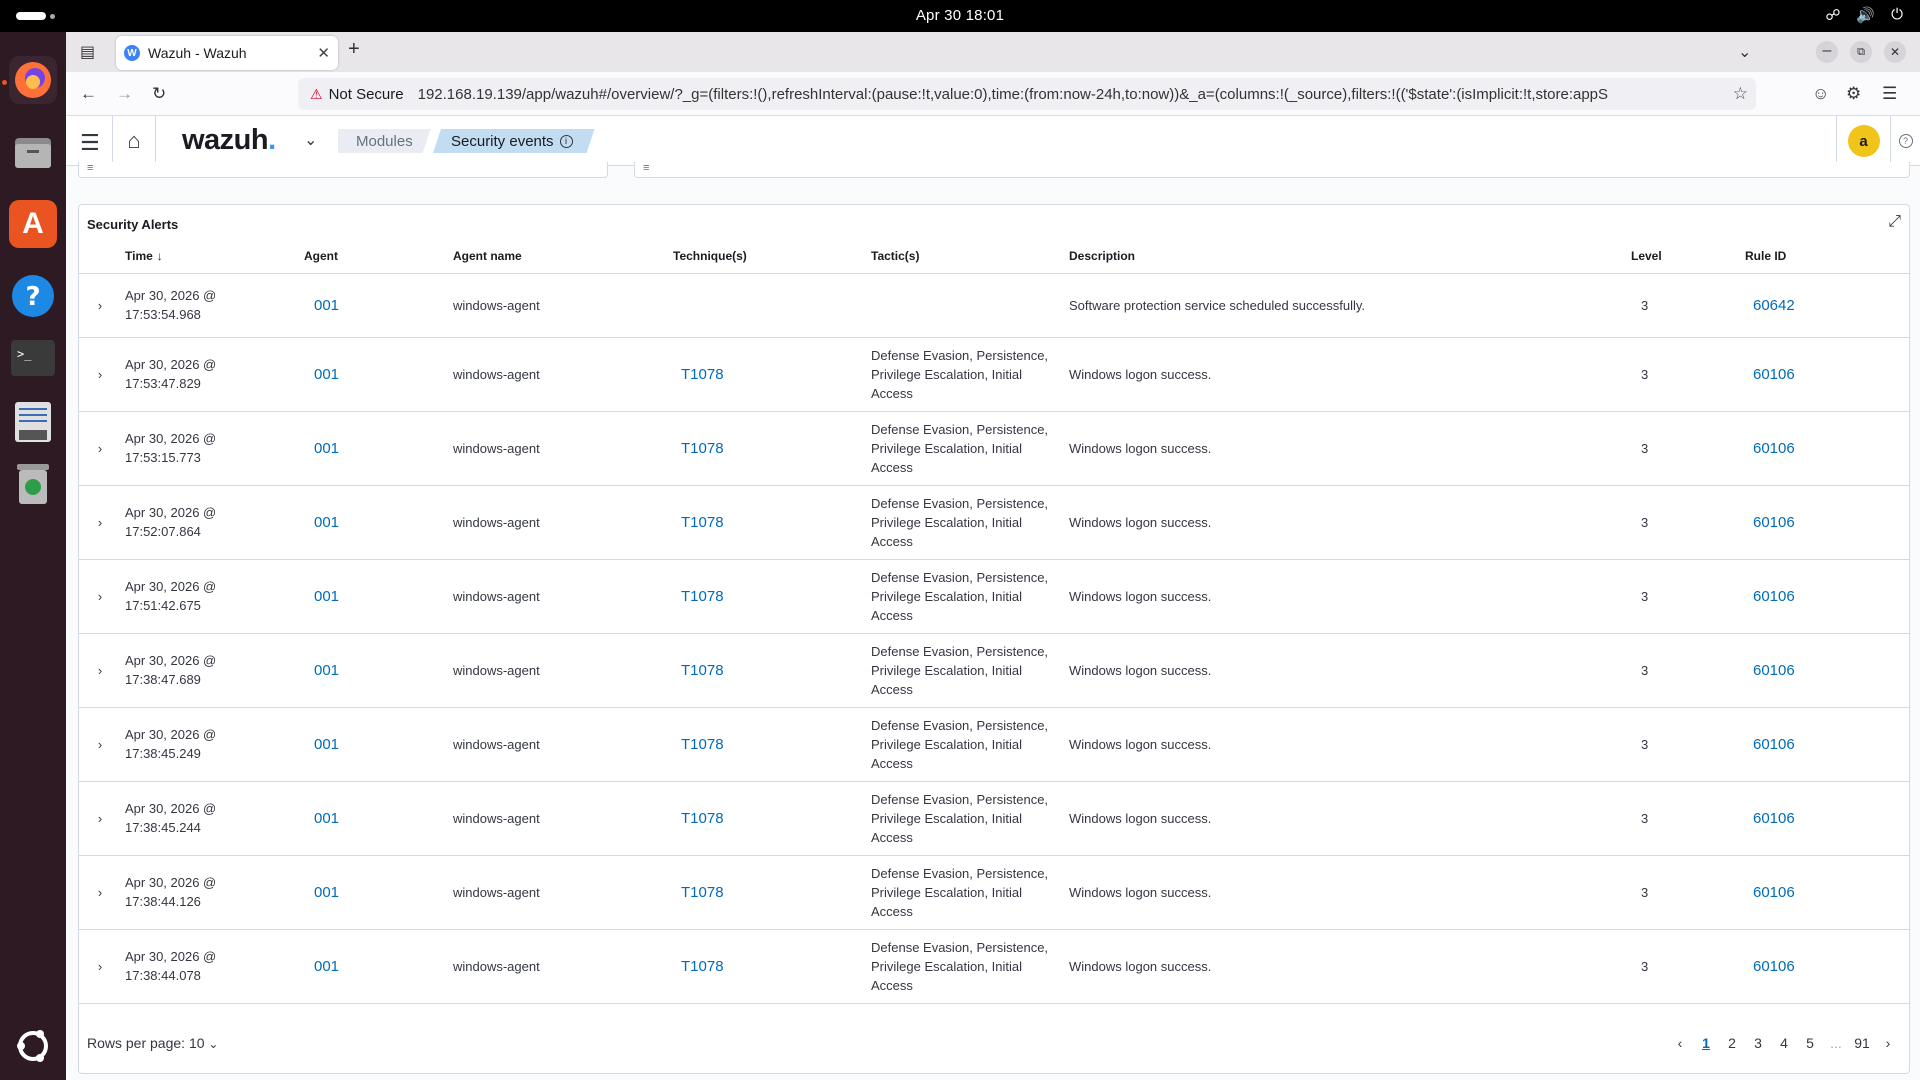  What do you see at coordinates (33, 484) in the screenshot?
I see `trash-icon` at bounding box center [33, 484].